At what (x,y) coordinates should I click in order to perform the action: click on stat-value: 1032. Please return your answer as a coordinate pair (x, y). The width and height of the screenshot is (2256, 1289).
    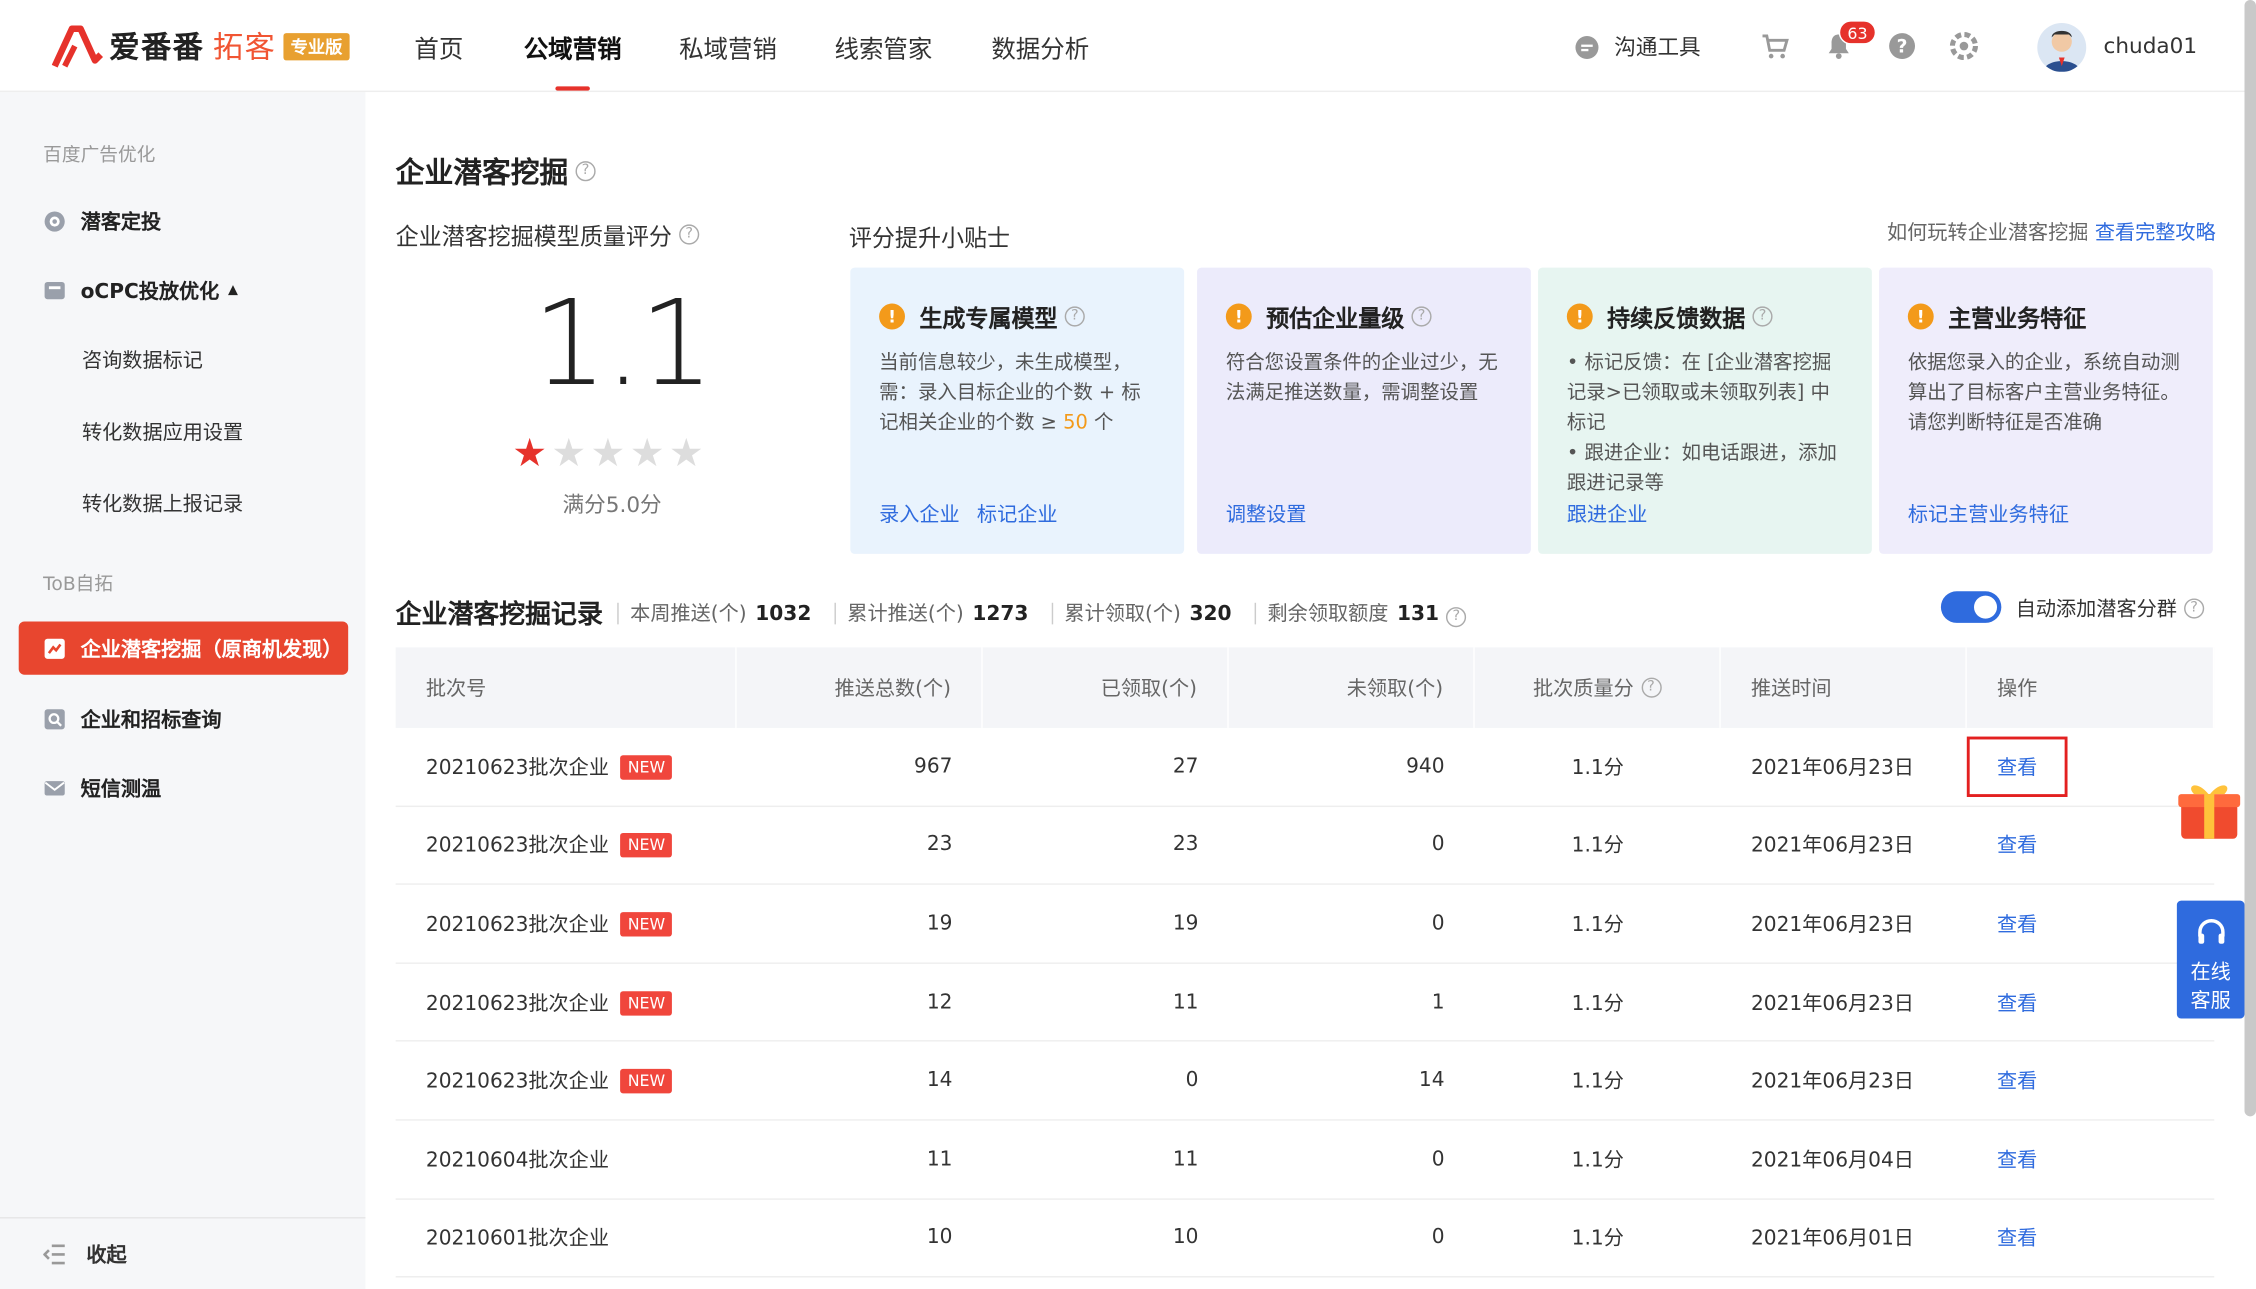
    Looking at the image, I should click on (783, 614).